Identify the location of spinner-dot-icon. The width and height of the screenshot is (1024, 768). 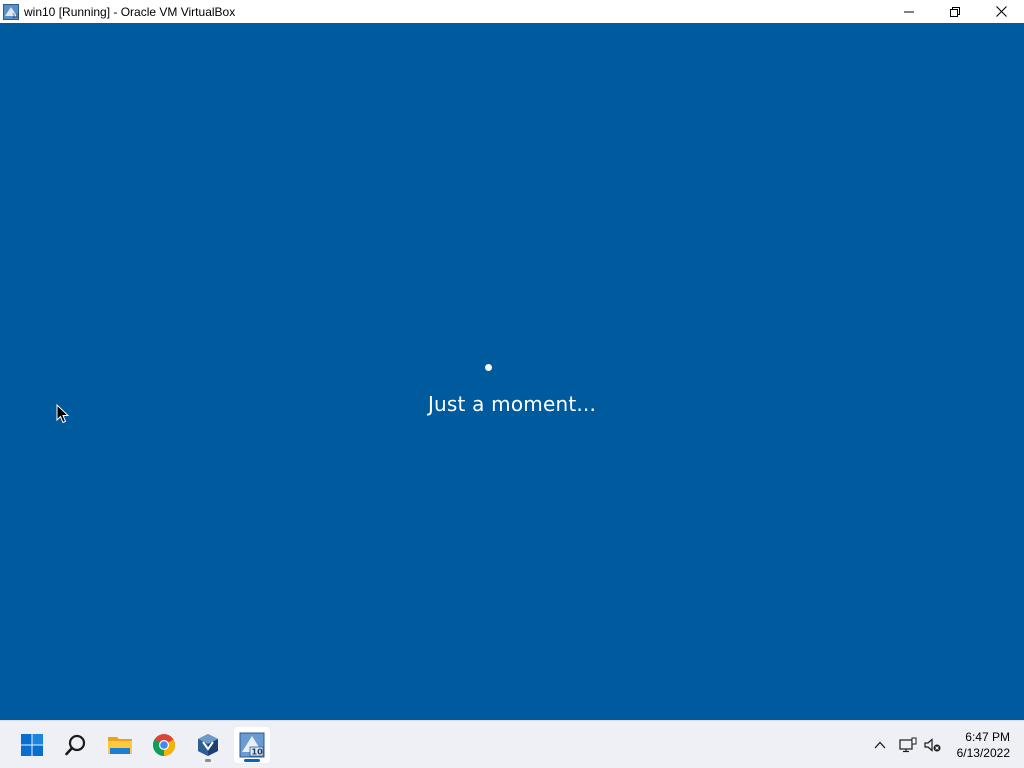
(488, 367).